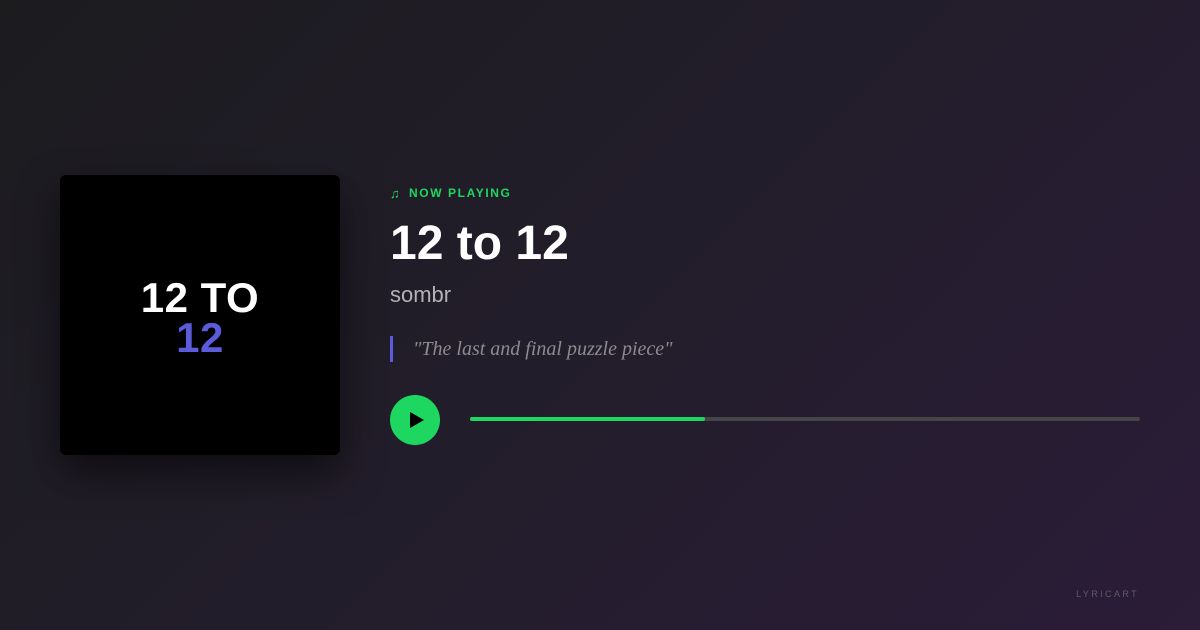 Image resolution: width=1200 pixels, height=630 pixels. What do you see at coordinates (765, 349) in the screenshot?
I see `lyric-quote: "The last and final puzzle piece"` at bounding box center [765, 349].